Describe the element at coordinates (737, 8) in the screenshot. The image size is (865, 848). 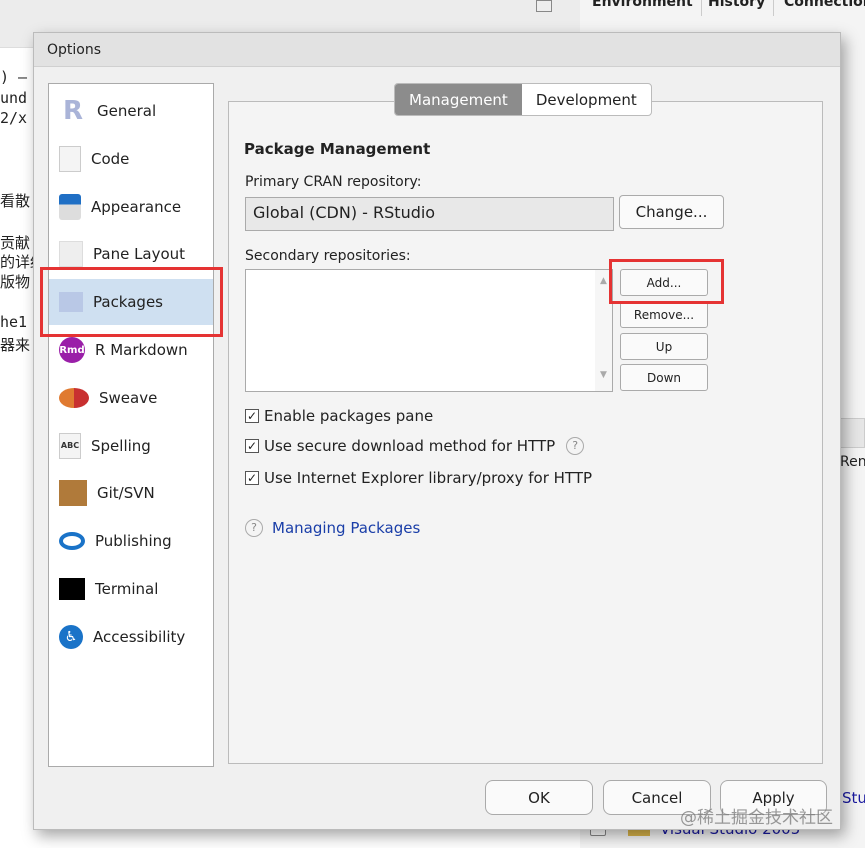
I see `tab-history: History` at that location.